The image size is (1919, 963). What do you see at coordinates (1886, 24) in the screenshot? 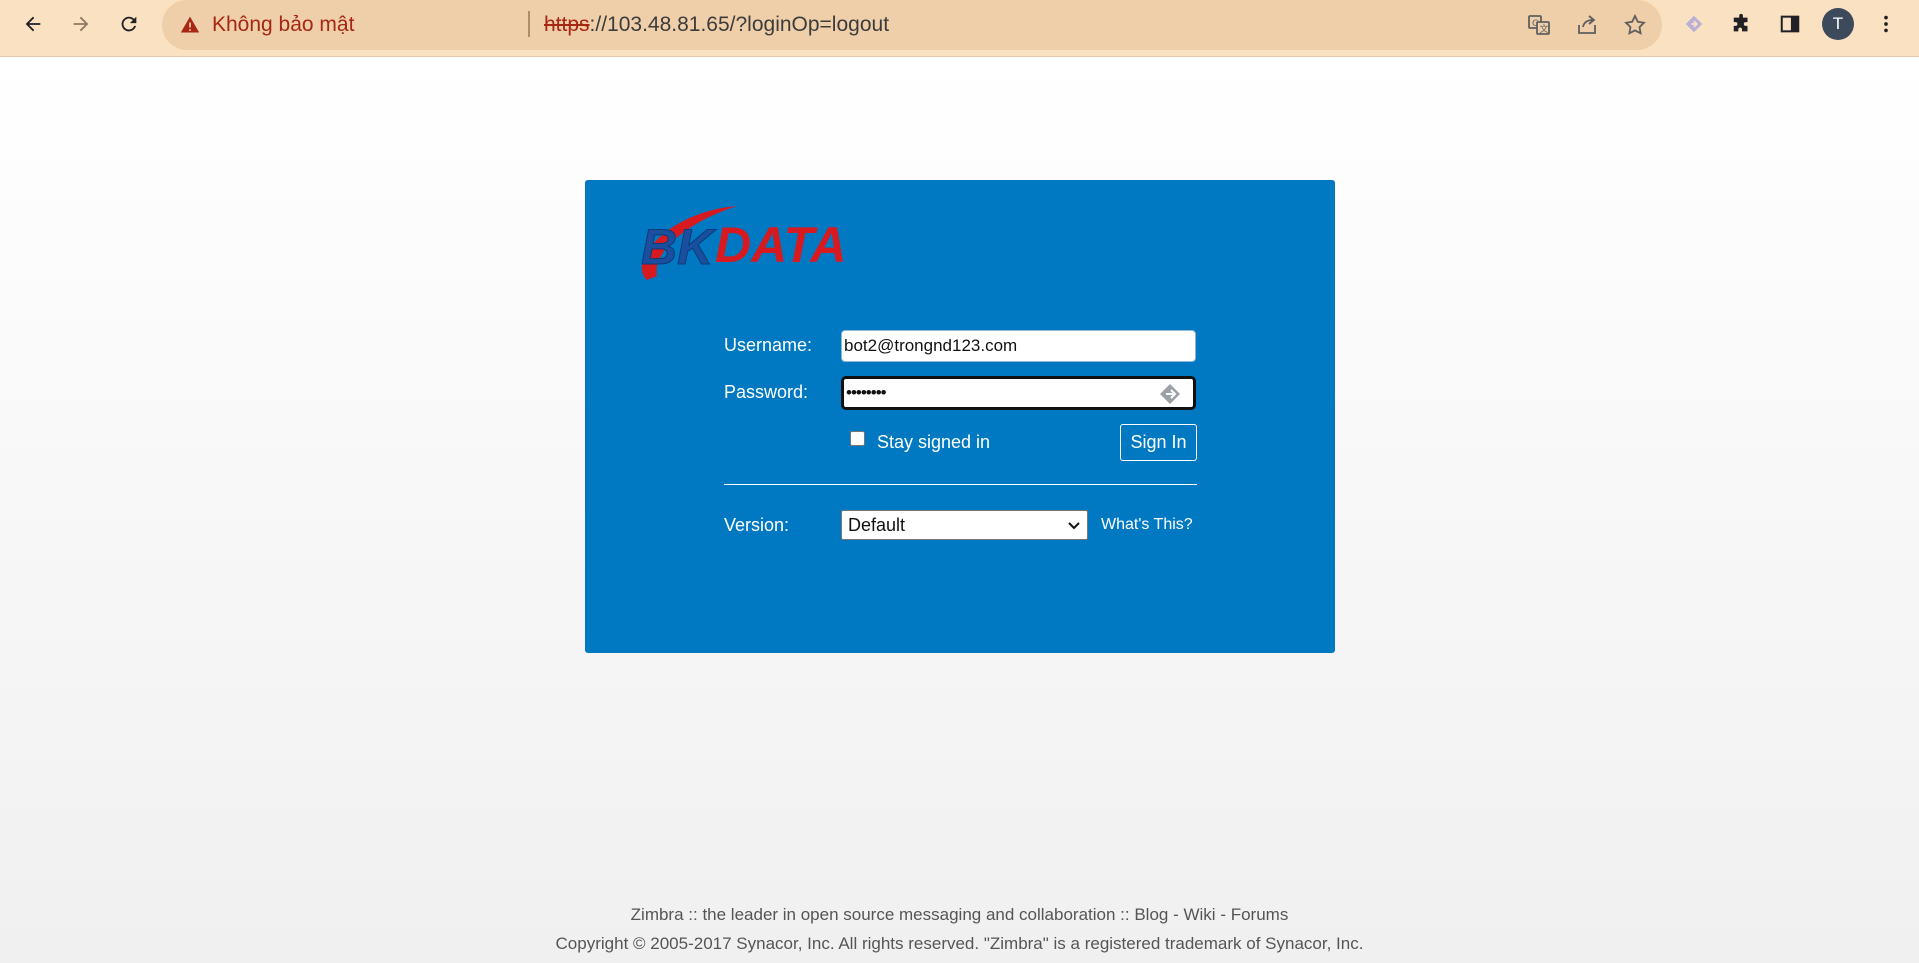
I see `menu-icon` at bounding box center [1886, 24].